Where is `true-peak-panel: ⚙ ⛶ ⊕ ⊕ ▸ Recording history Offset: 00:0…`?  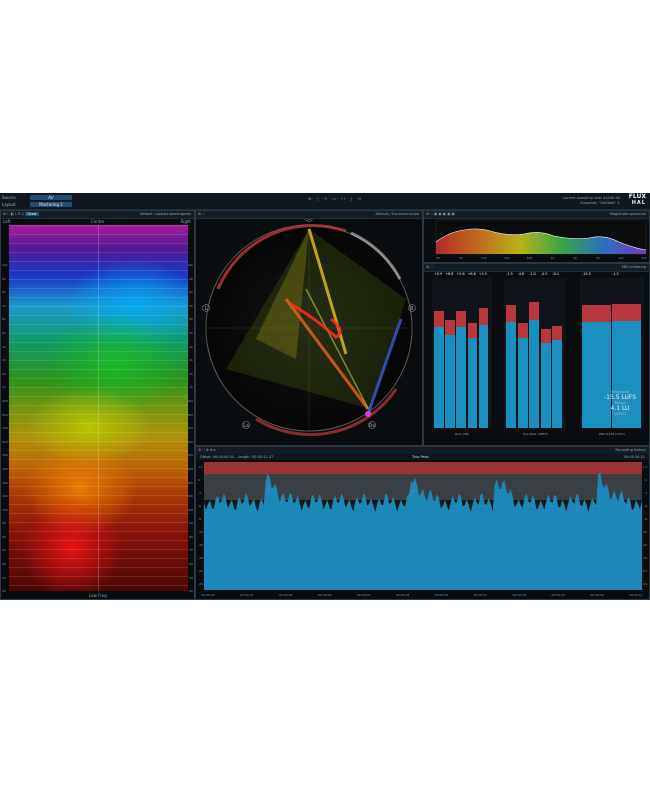
true-peak-panel: ⚙ ⛶ ⊕ ⊕ ▸ Recording history Offset: 00:0… is located at coordinates (422, 523).